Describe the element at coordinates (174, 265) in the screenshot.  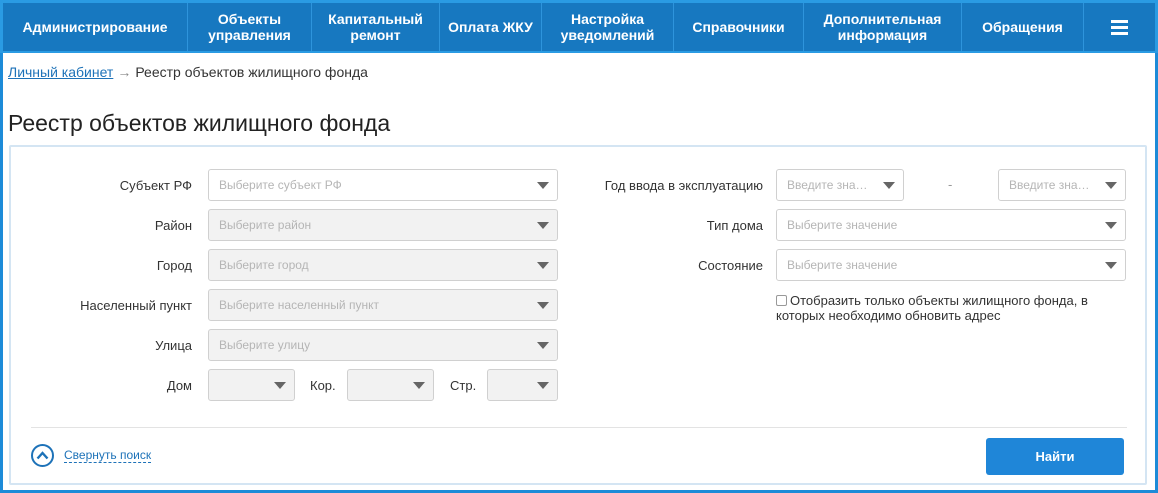
I see `city-label: Город` at that location.